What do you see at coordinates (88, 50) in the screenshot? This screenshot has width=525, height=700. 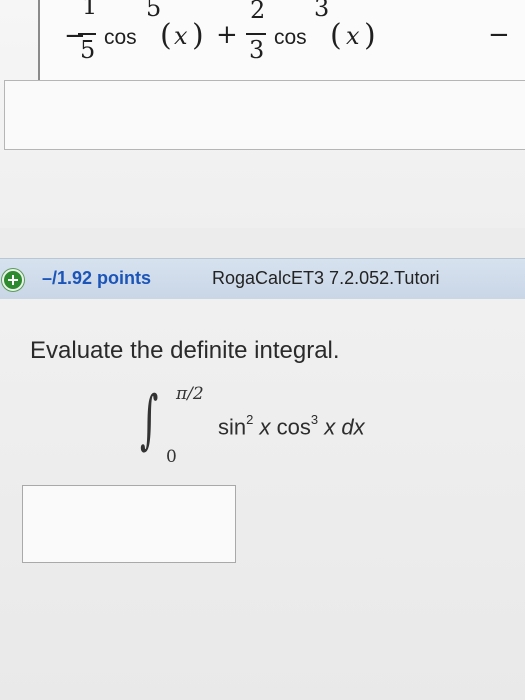 I see `fraction-denominator: 5` at bounding box center [88, 50].